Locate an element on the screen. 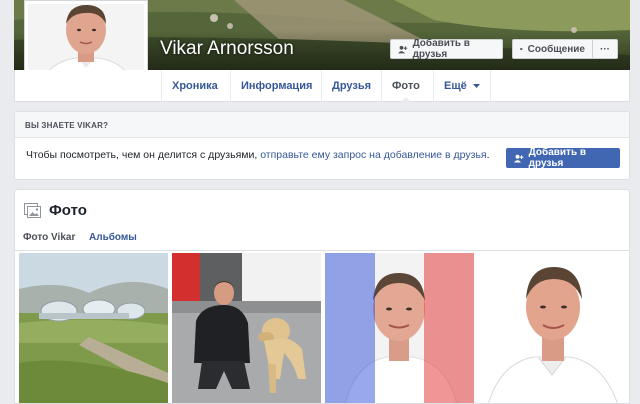 This screenshot has height=404, width=640. tab-albums: Альбомы is located at coordinates (113, 237).